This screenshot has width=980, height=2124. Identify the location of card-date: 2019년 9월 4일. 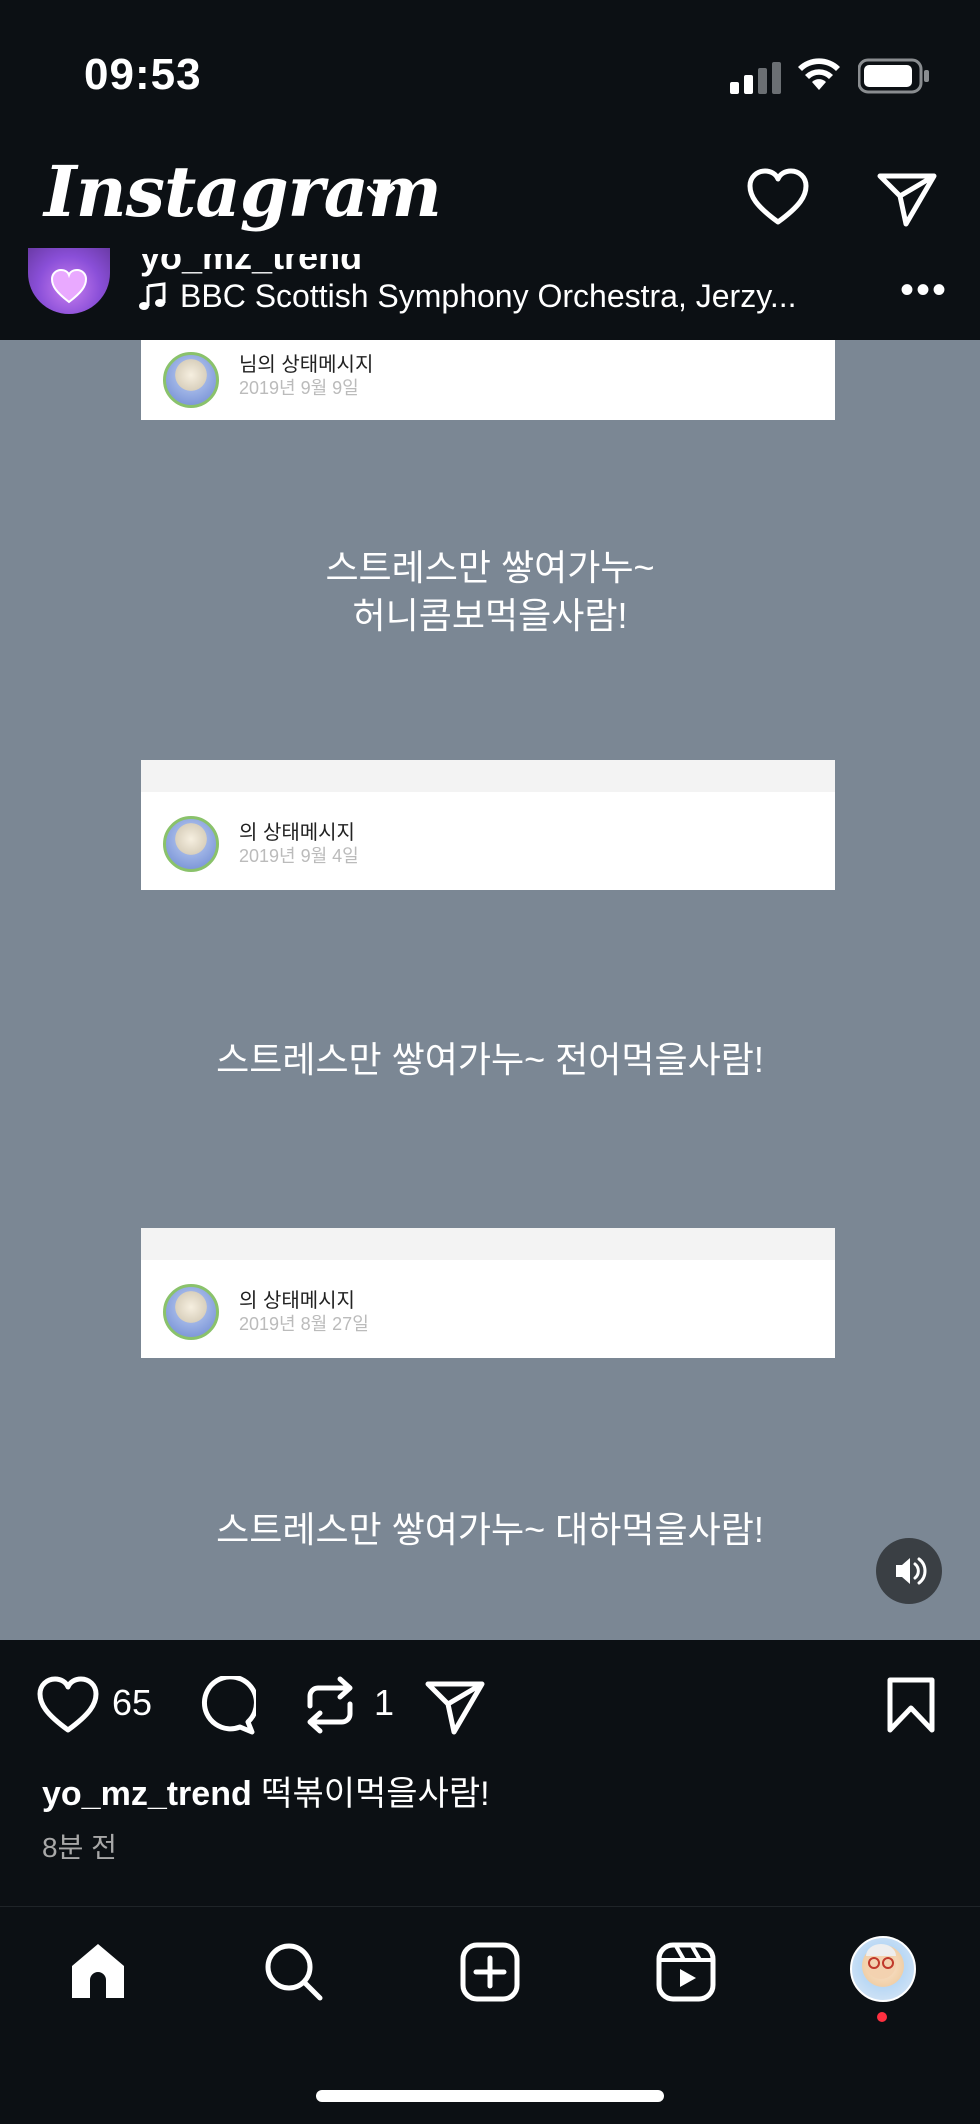
(299, 856).